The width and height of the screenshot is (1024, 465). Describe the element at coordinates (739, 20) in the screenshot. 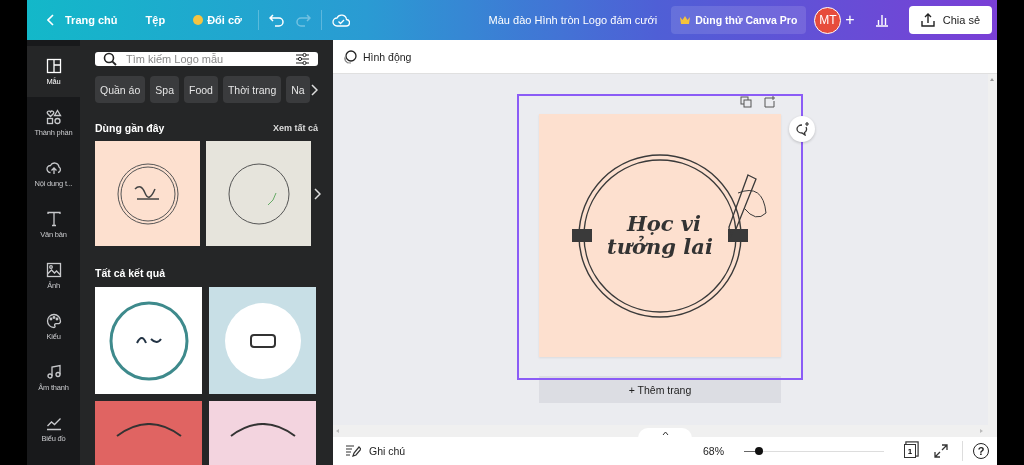

I see `try-pro-button: Dùng thử Canva Pro` at that location.